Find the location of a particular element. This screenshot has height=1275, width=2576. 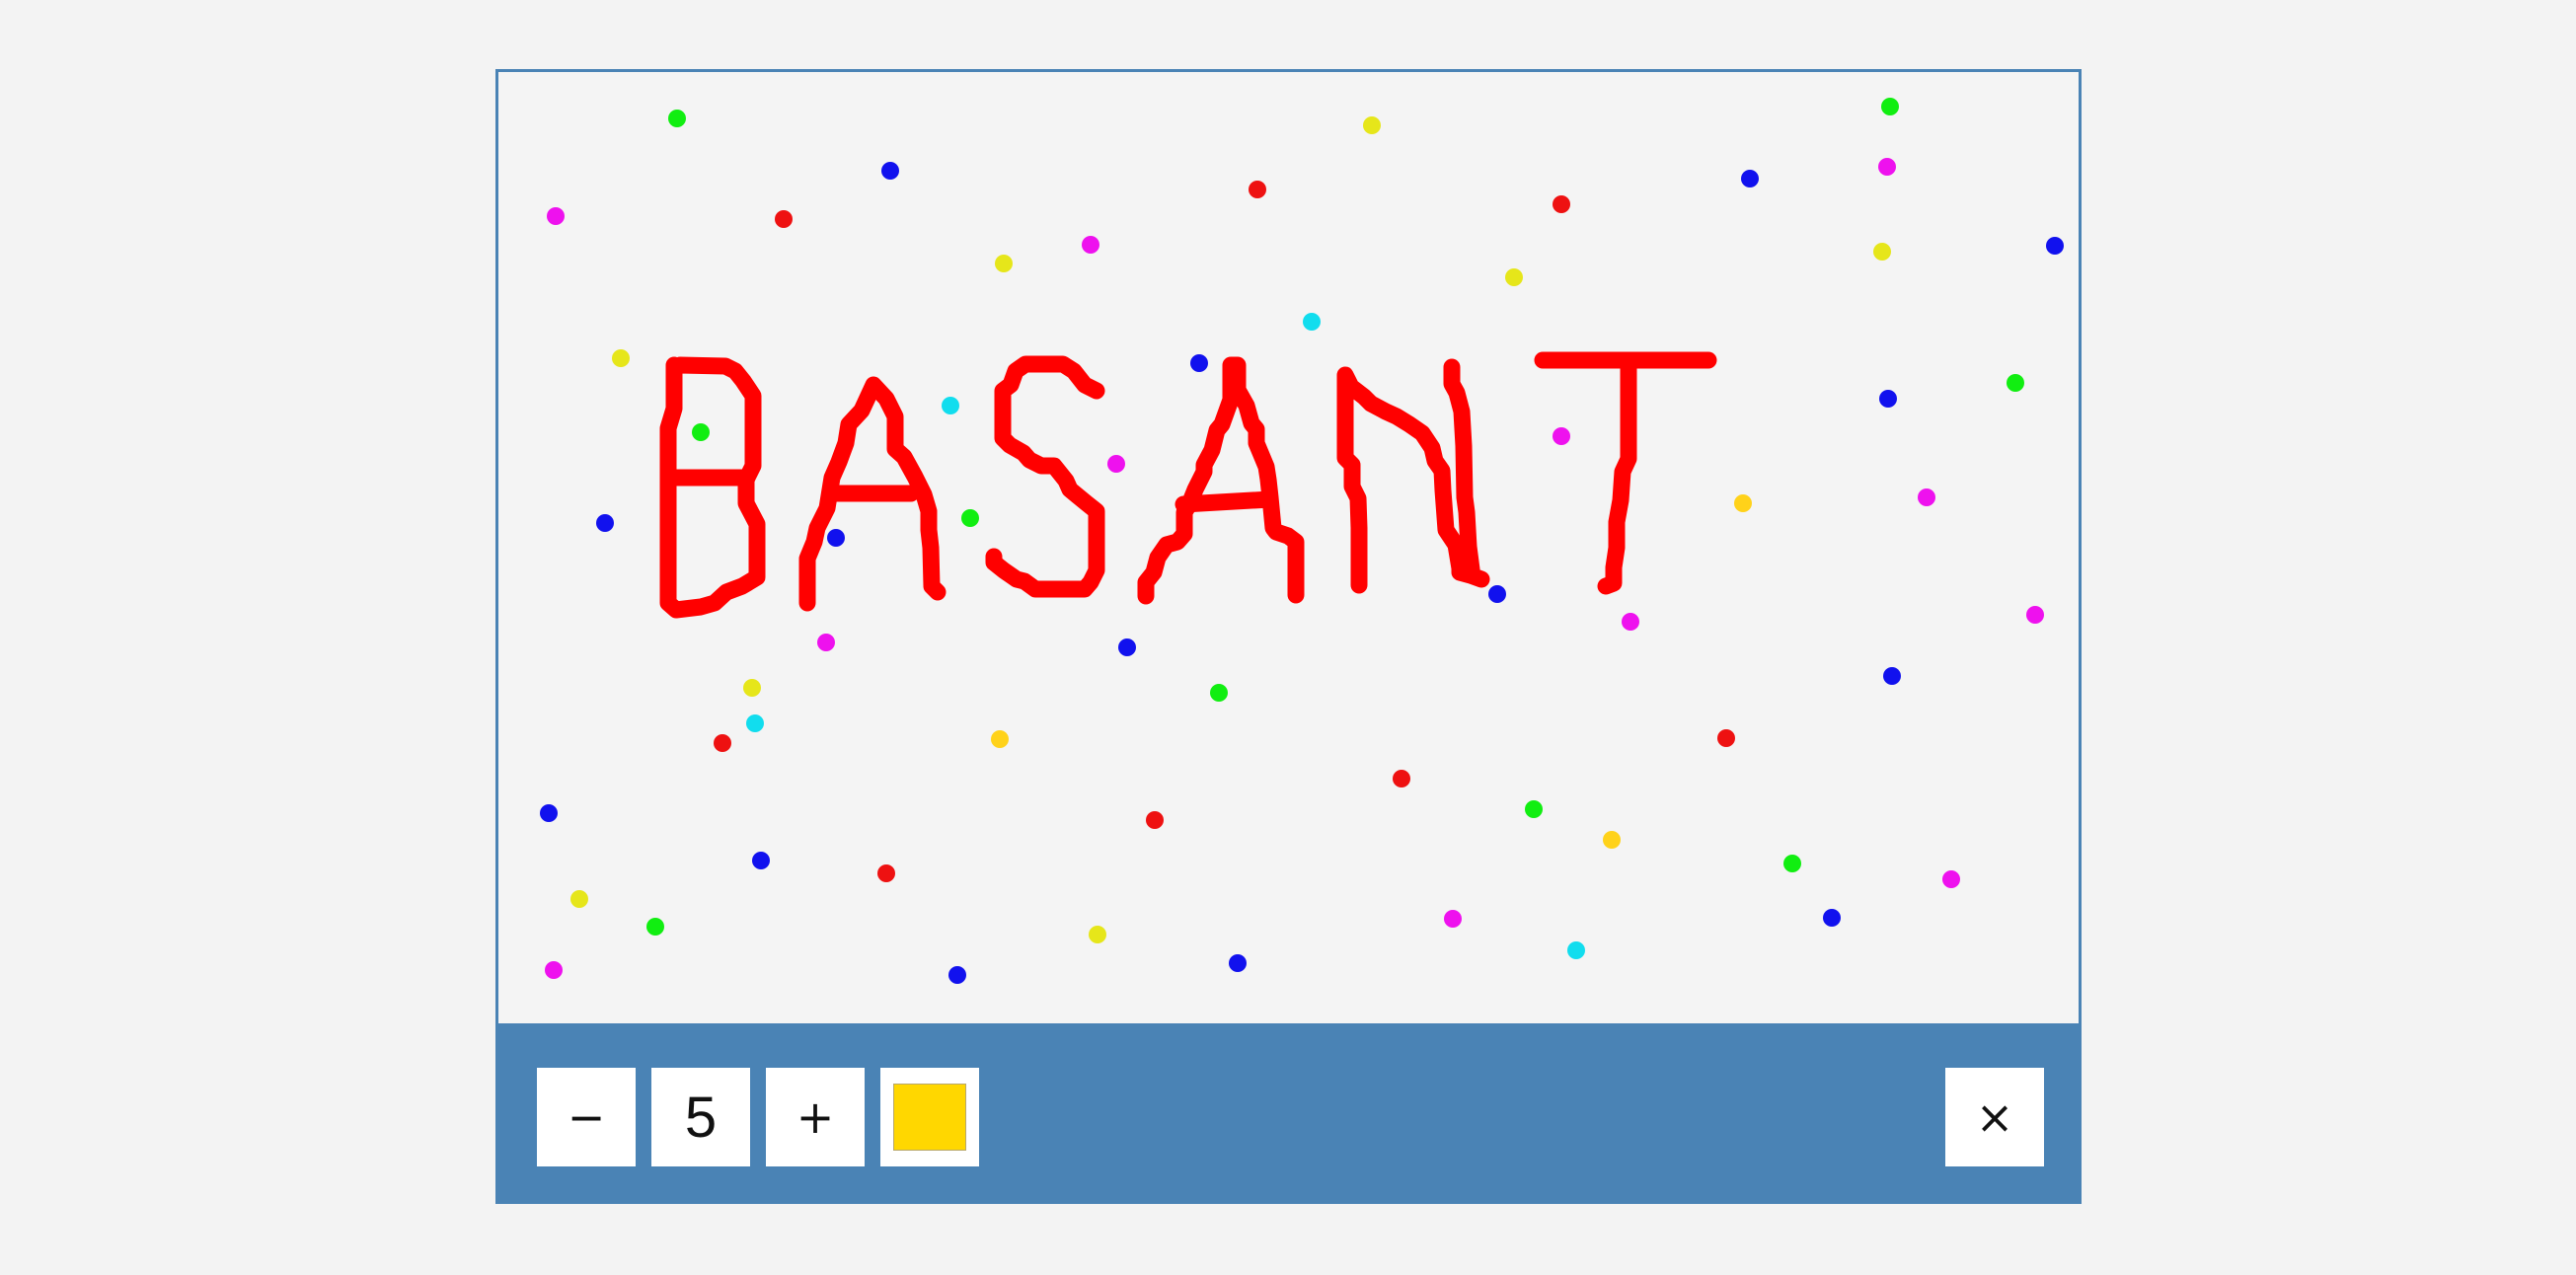

selected-color-swatch is located at coordinates (930, 1117).